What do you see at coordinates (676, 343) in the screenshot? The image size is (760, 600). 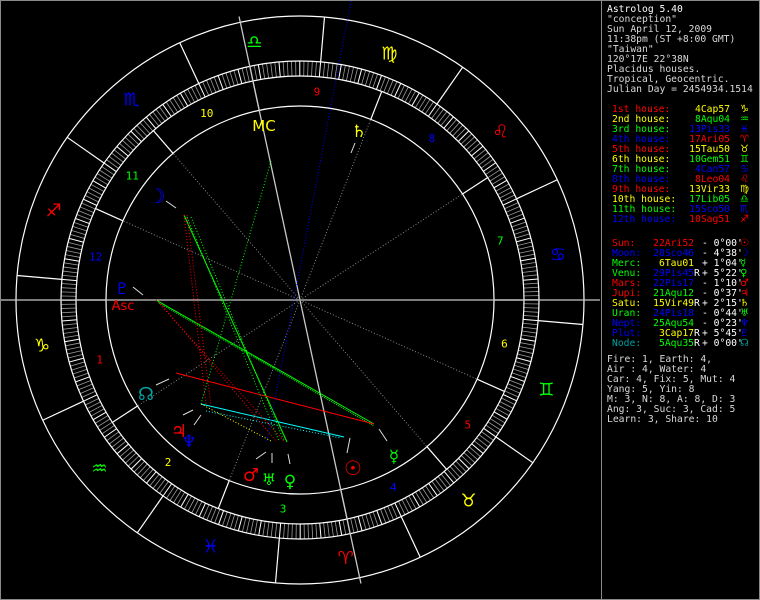 I see `planet-position: 5Aqu35` at bounding box center [676, 343].